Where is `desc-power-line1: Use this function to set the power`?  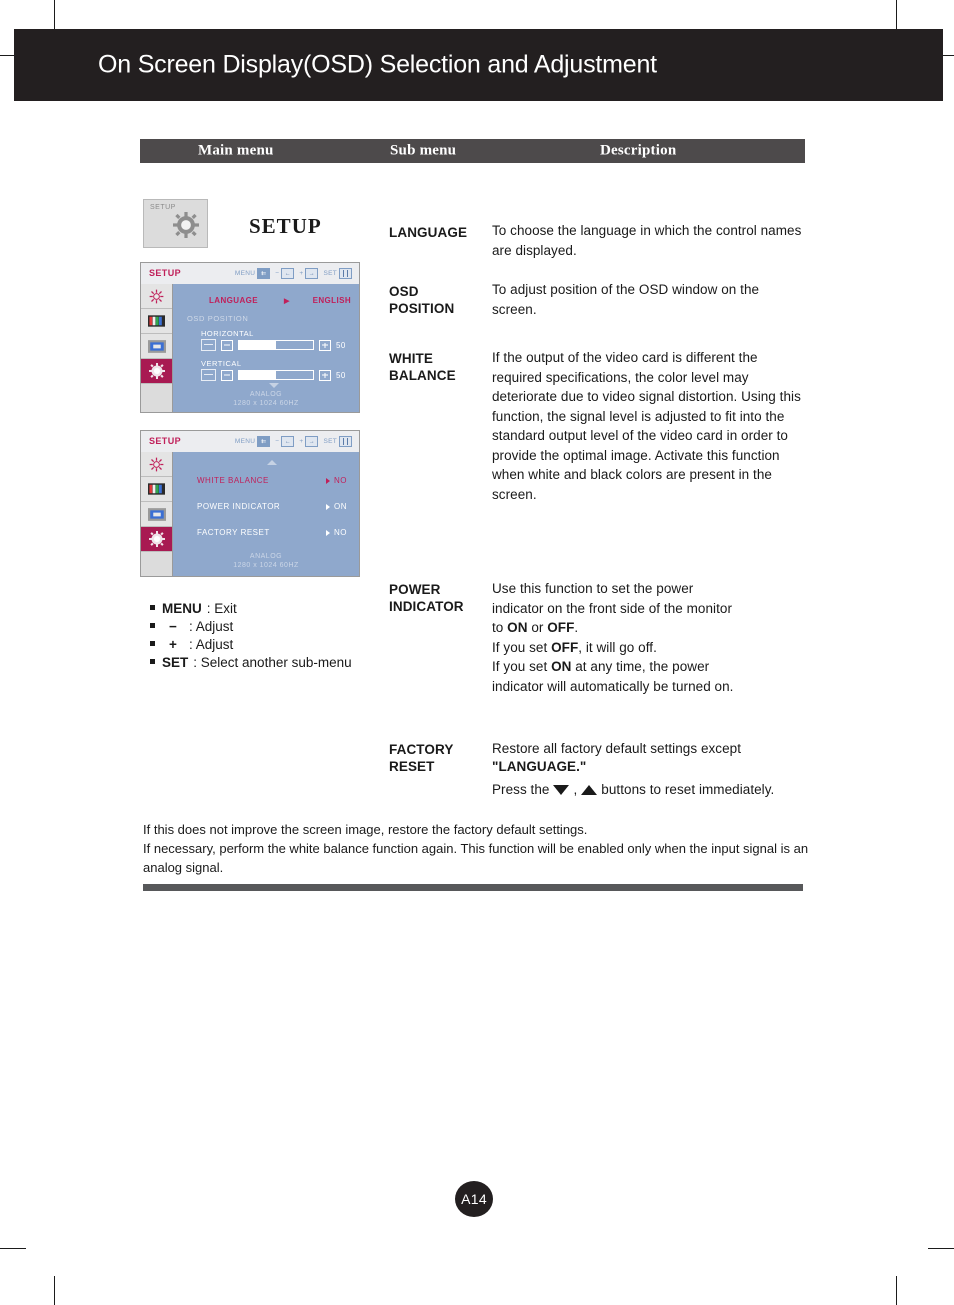
desc-power-line1: Use this function to set the power is located at coordinates (593, 588).